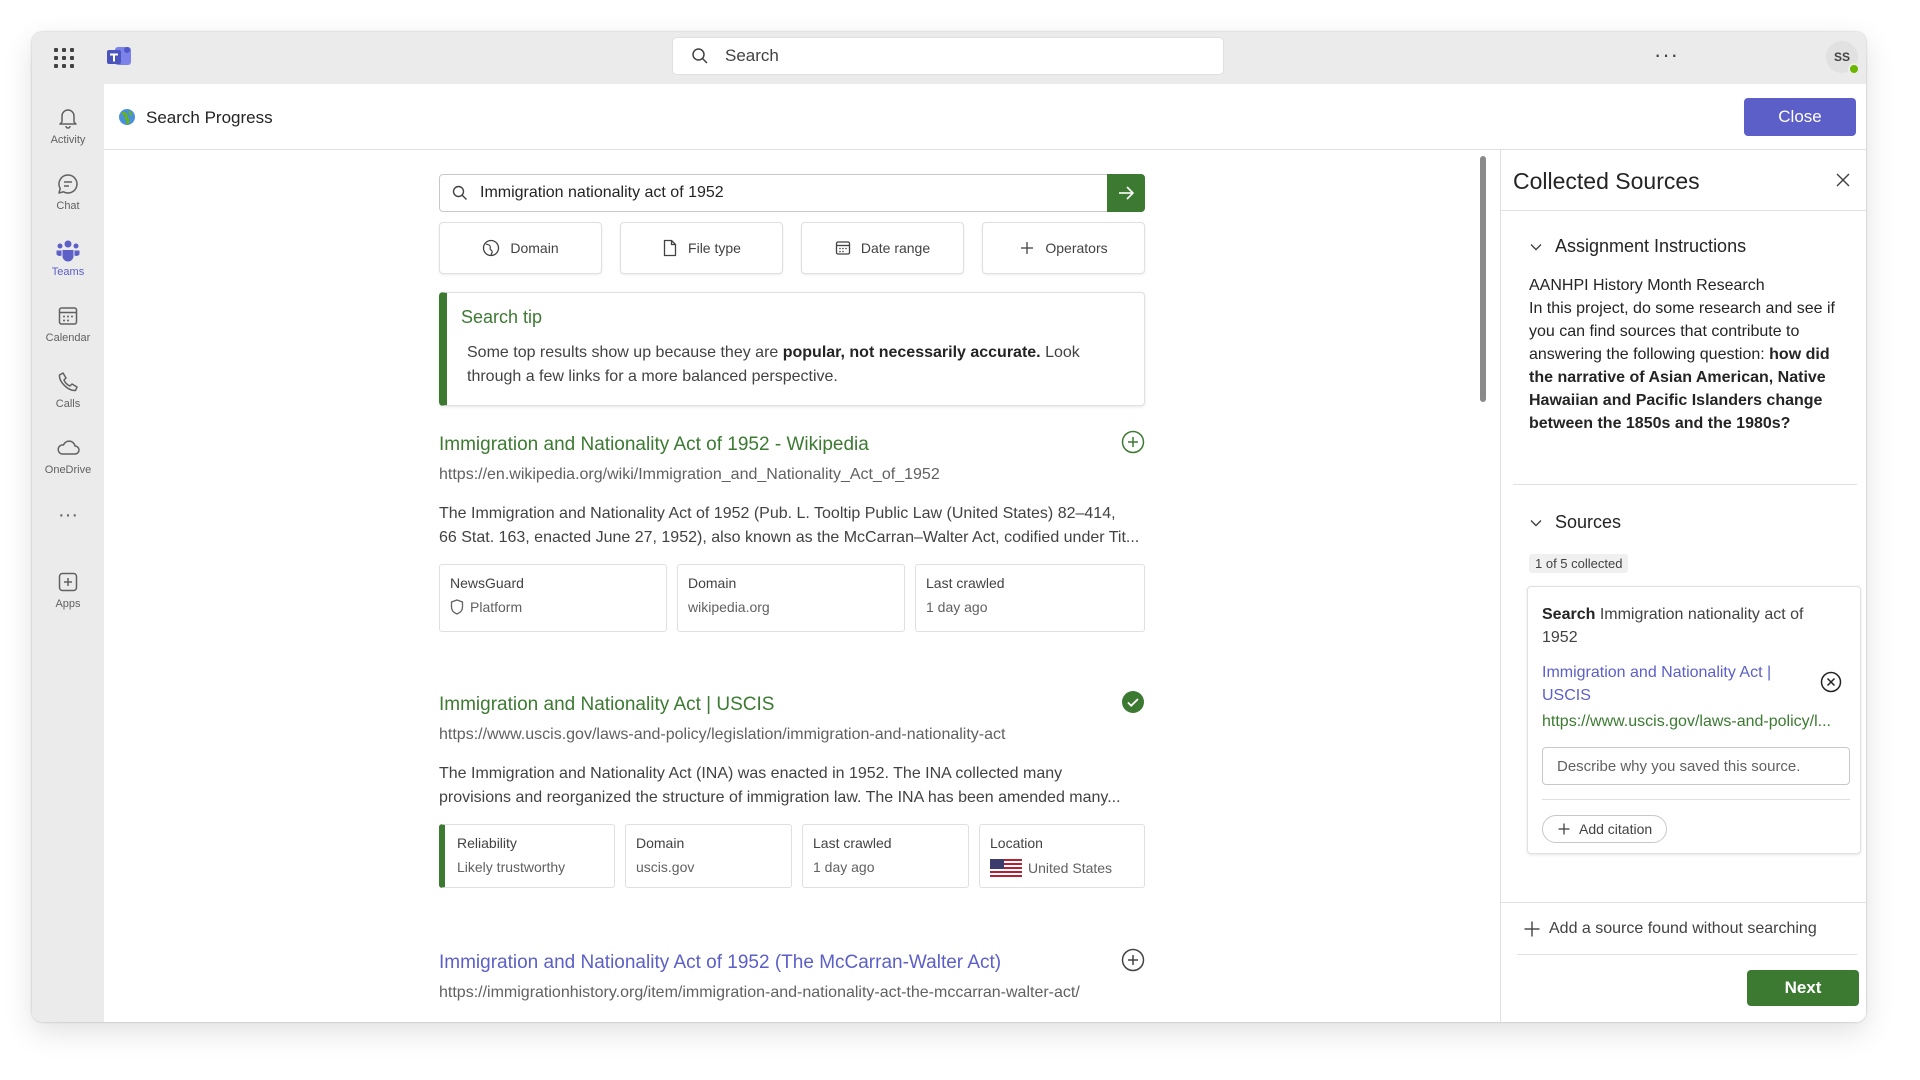  I want to click on more-options-icon: ···, so click(1666, 55).